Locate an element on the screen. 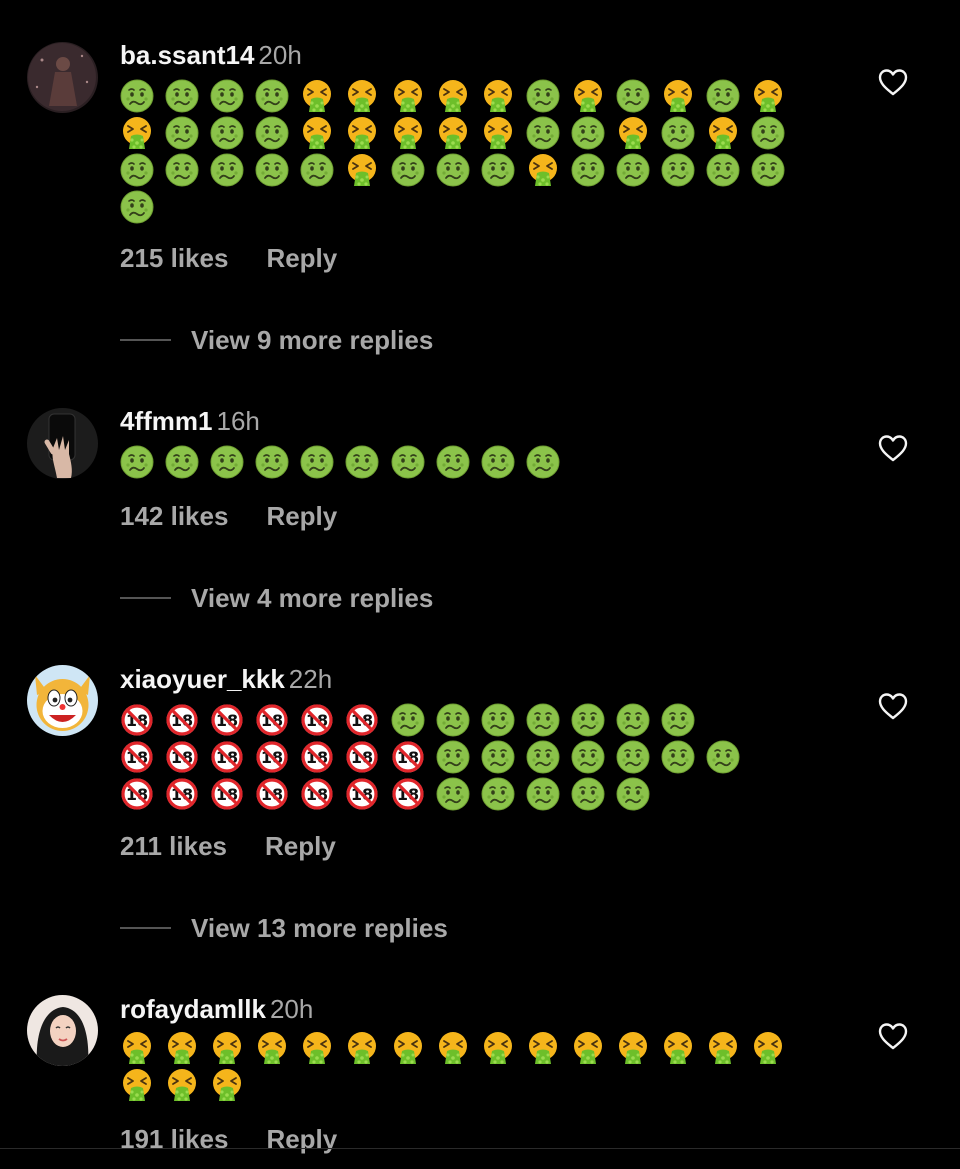  comment-header: xiaoyuer_kkk 22h is located at coordinates (226, 679).